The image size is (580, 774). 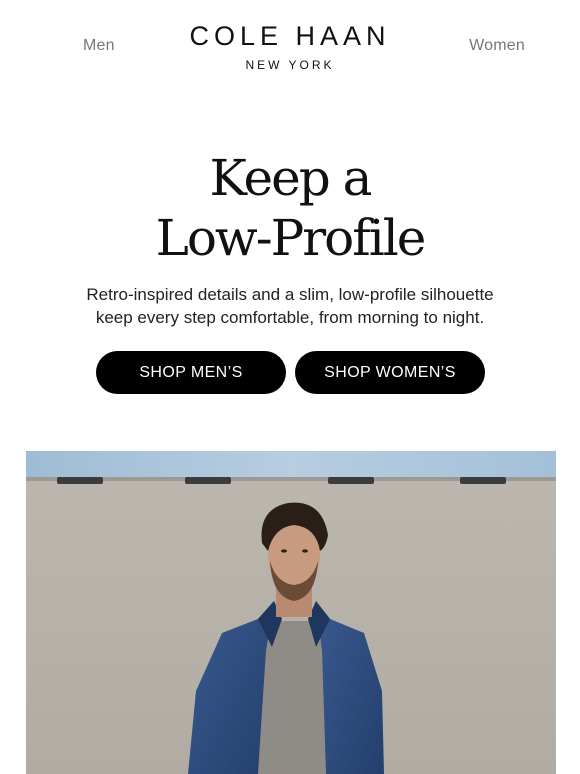 I want to click on headline-line-1: Keep a, so click(x=291, y=178).